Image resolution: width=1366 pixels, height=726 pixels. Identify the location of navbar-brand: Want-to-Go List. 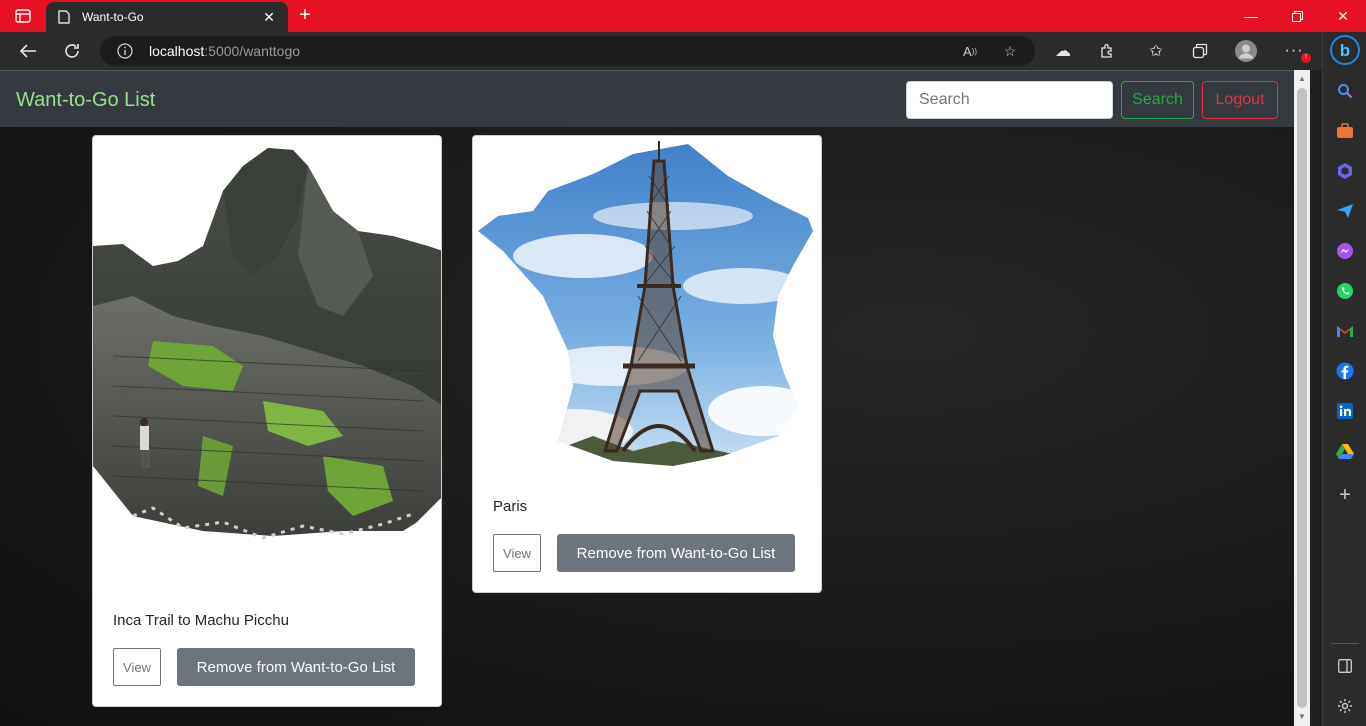
(85, 100).